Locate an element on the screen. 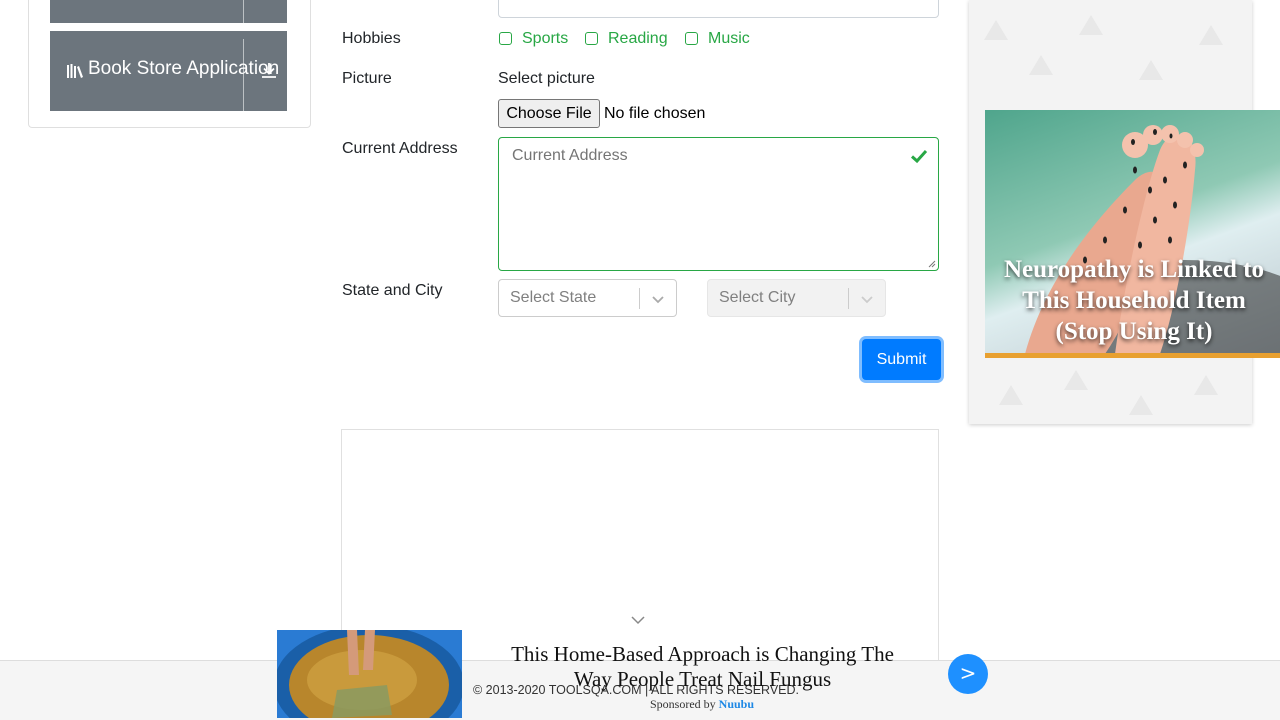 This screenshot has height=720, width=1280. basin-illustration is located at coordinates (369, 674).